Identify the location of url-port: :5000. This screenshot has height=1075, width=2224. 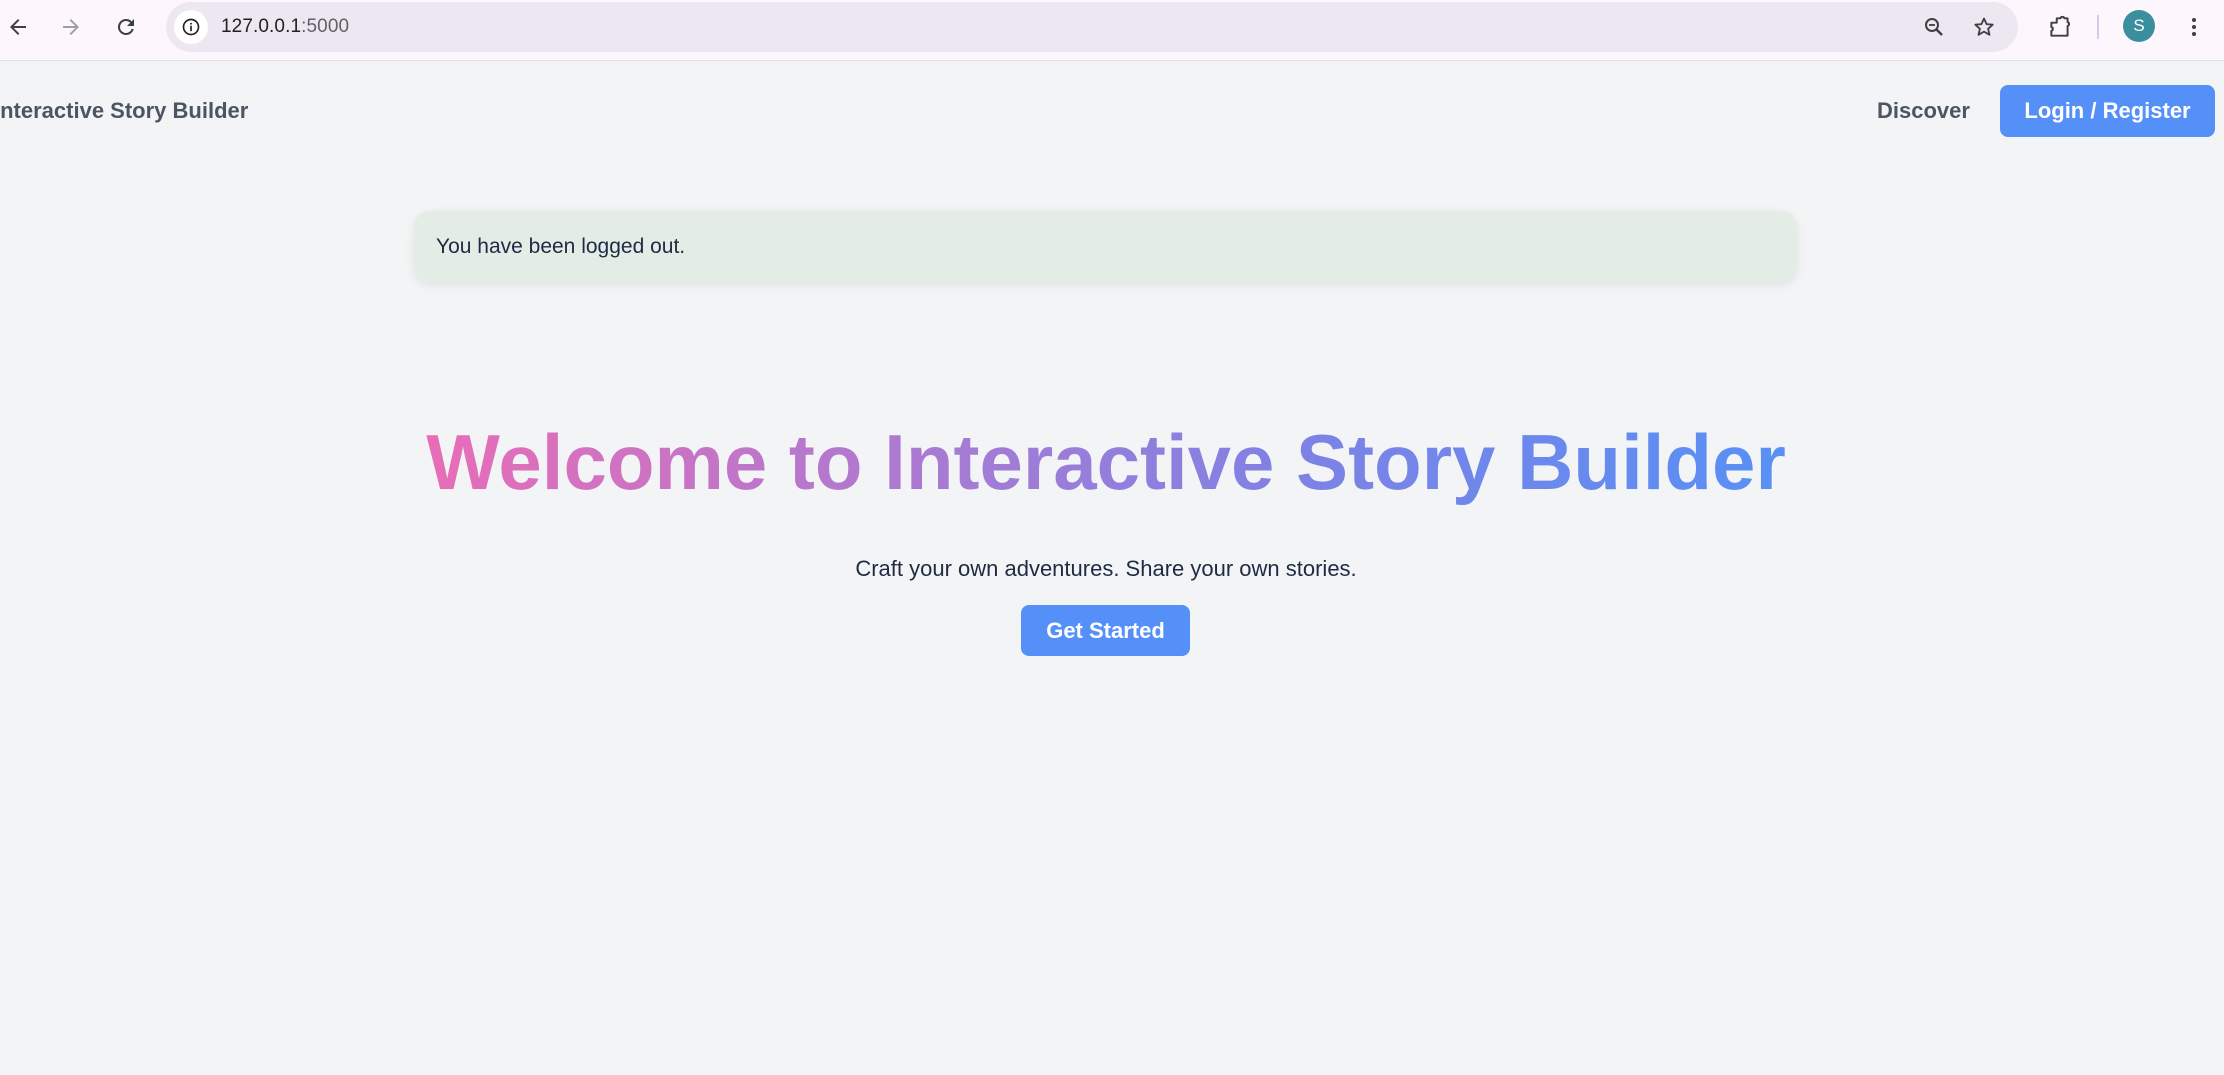
(325, 26).